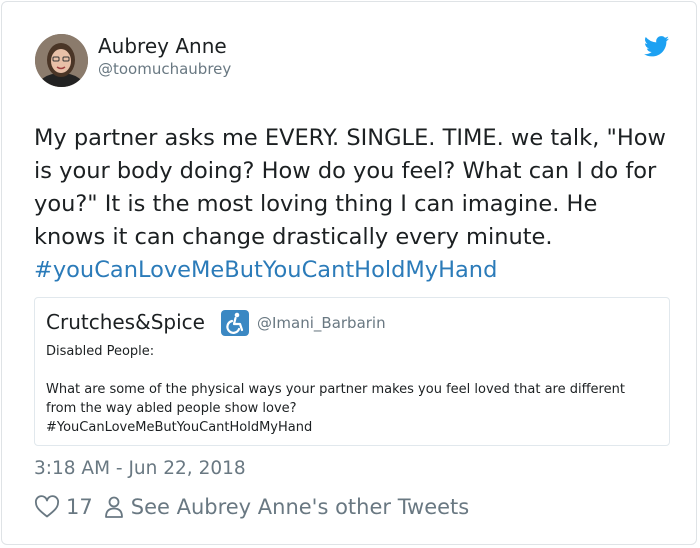  I want to click on person-icon, so click(114, 507).